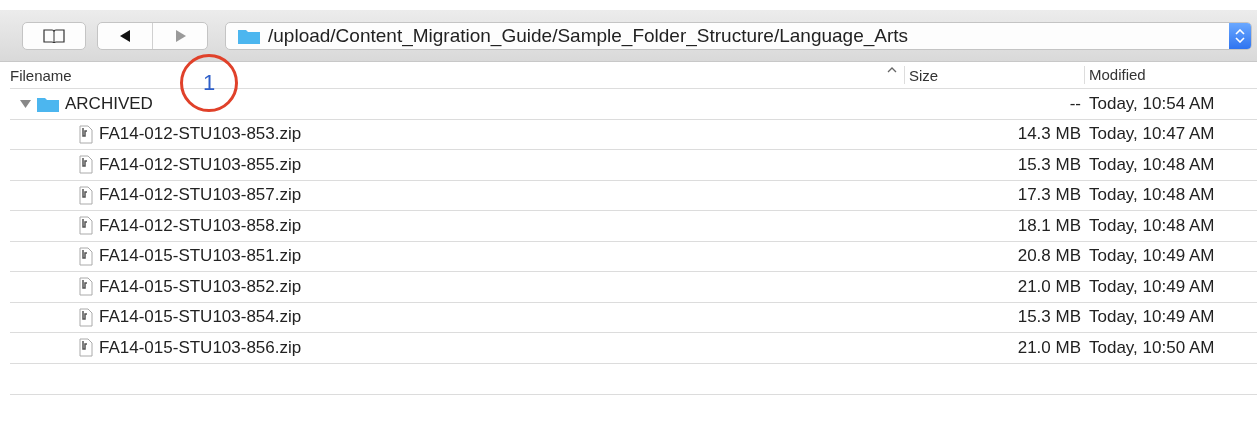  What do you see at coordinates (1152, 134) in the screenshot?
I see `modified-date: Today, 10:47 AM` at bounding box center [1152, 134].